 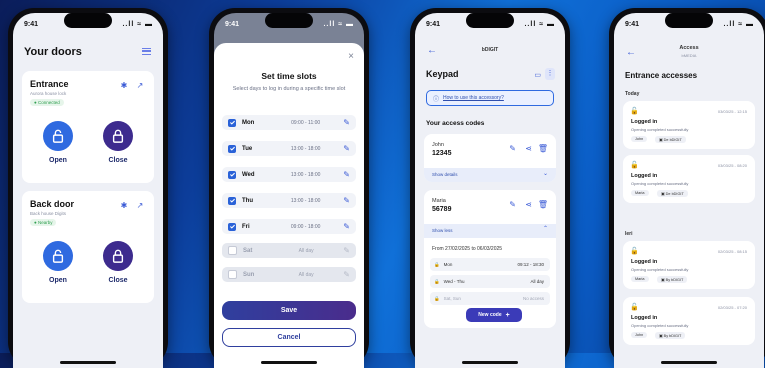 What do you see at coordinates (289, 274) in the screenshot?
I see `day-row-sun: Sun All day ✎` at bounding box center [289, 274].